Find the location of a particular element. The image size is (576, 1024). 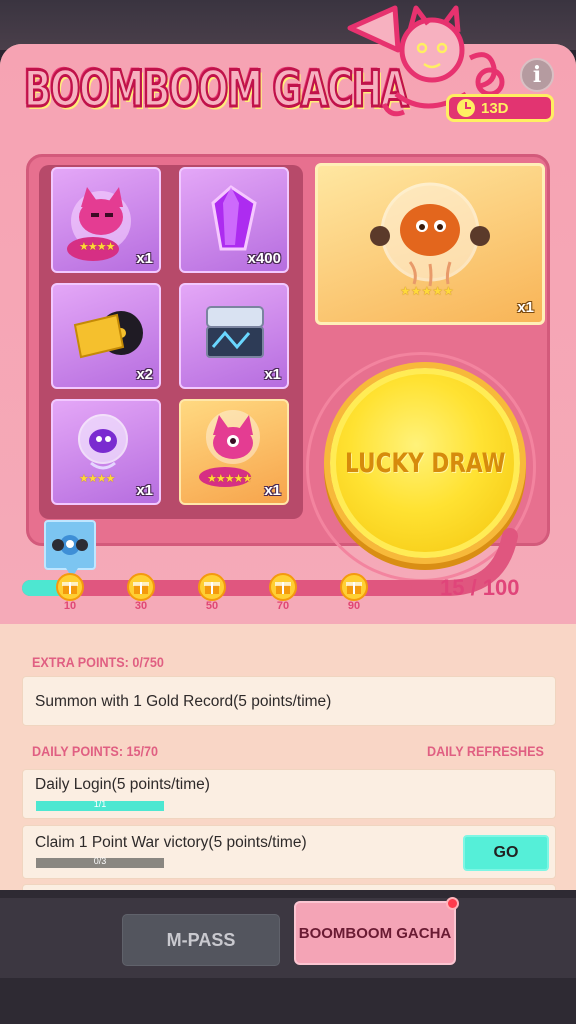

points-progress-count: 15 / 100 is located at coordinates (480, 587).